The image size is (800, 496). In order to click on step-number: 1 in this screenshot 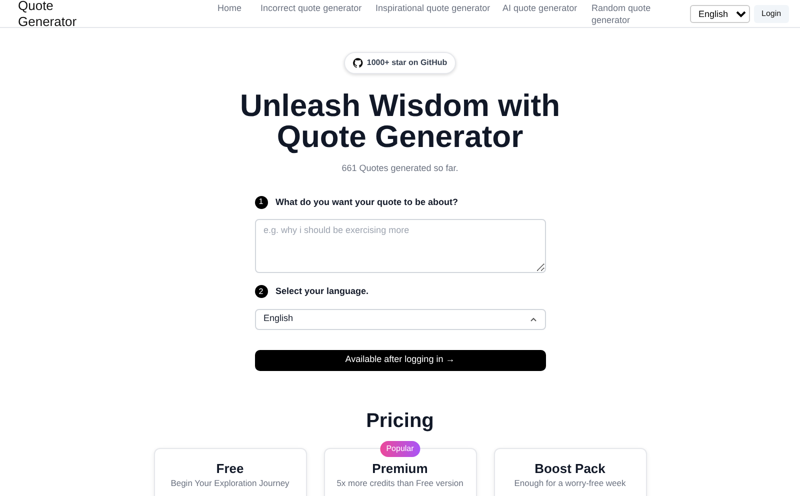, I will do `click(261, 202)`.